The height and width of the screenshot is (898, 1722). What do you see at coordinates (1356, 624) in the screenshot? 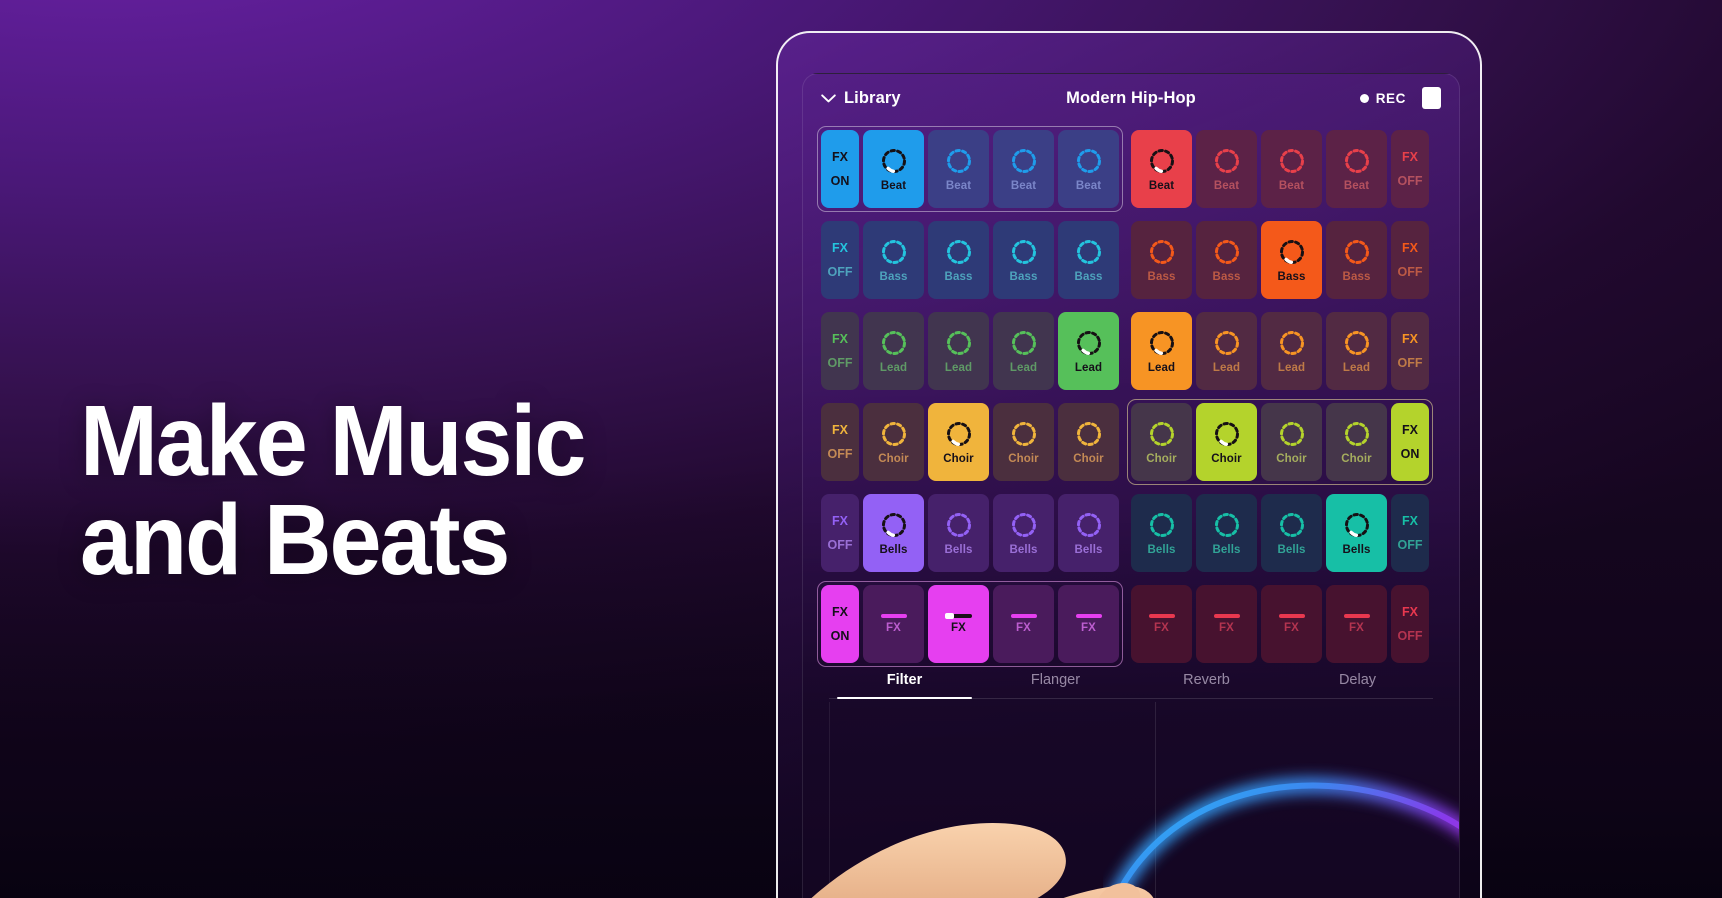
I see `pad-fx-right-4: FX` at bounding box center [1356, 624].